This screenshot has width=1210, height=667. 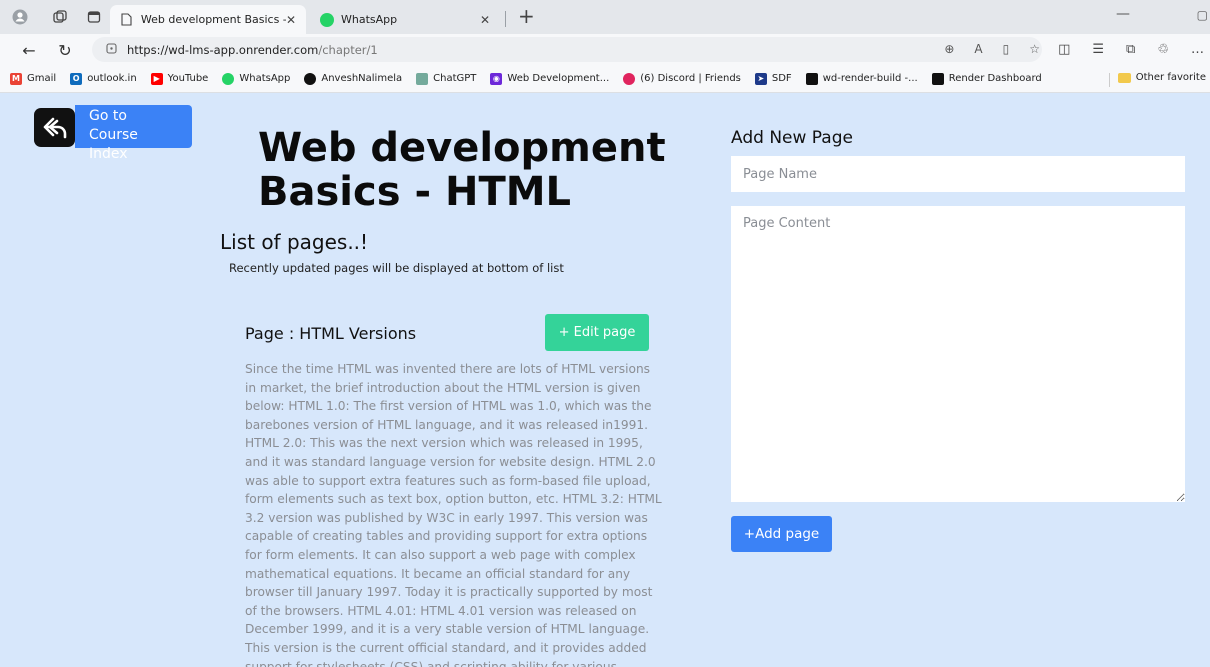 I want to click on extensions-icon: ♲, so click(x=1163, y=49).